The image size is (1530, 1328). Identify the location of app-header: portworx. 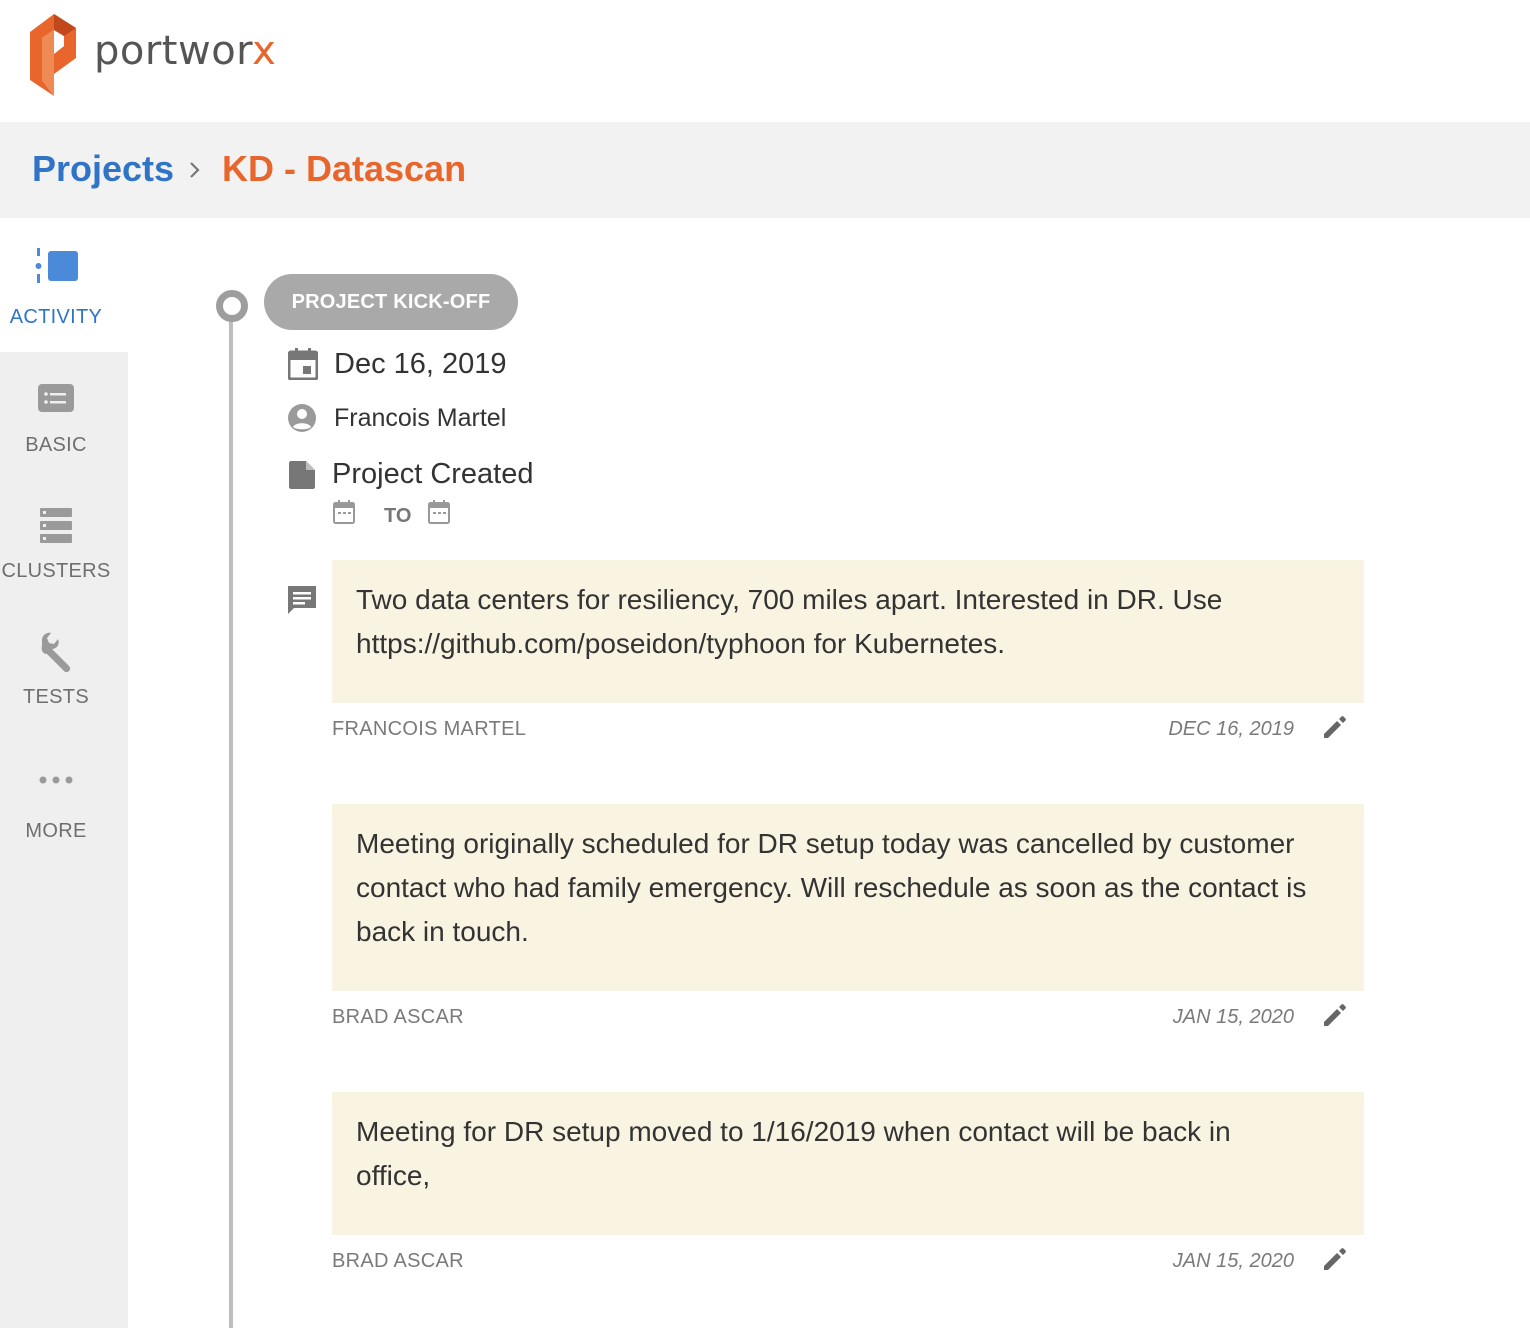
(765, 61).